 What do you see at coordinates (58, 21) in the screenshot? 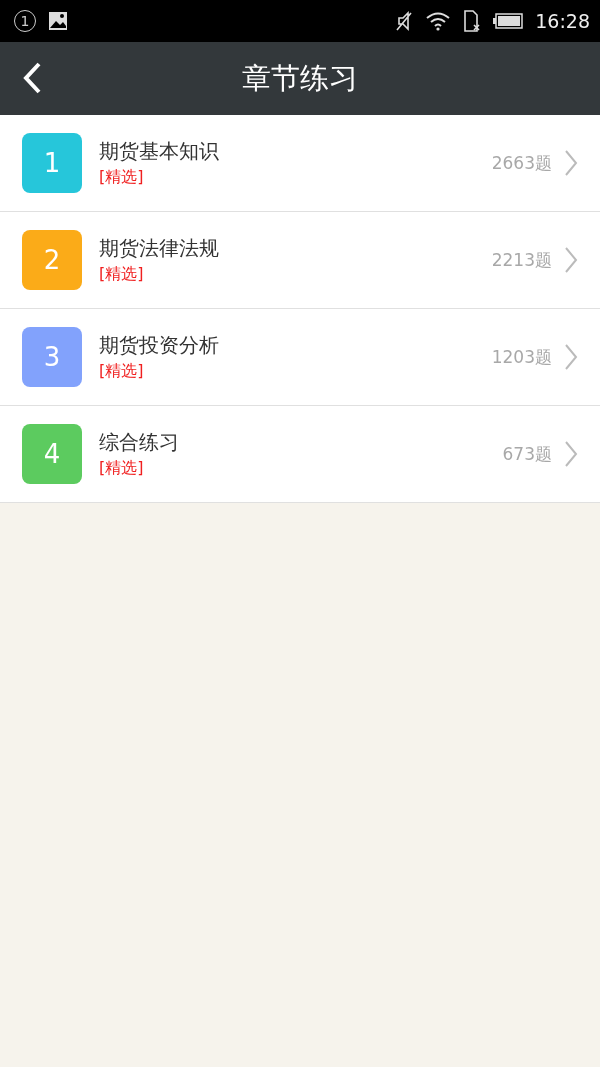
I see `image-icon` at bounding box center [58, 21].